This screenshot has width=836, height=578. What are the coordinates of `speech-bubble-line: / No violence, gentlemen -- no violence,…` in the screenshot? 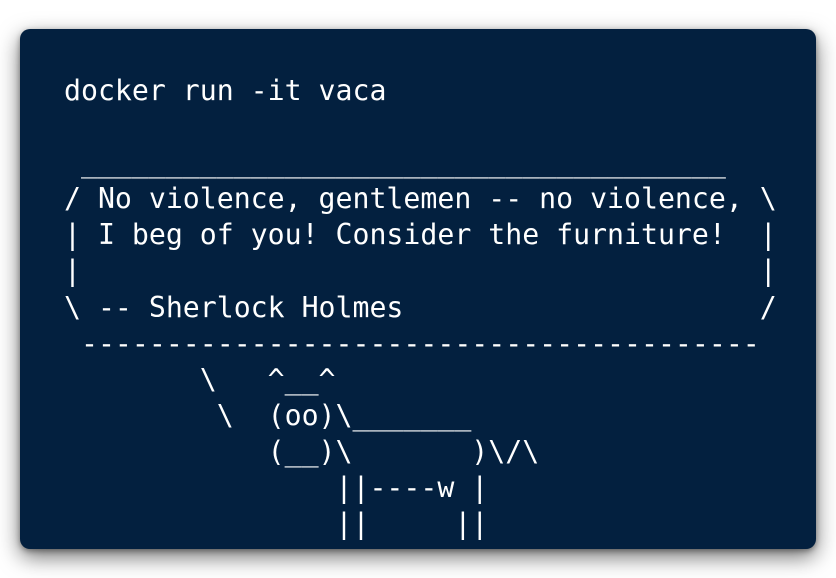 It's located at (420, 199).